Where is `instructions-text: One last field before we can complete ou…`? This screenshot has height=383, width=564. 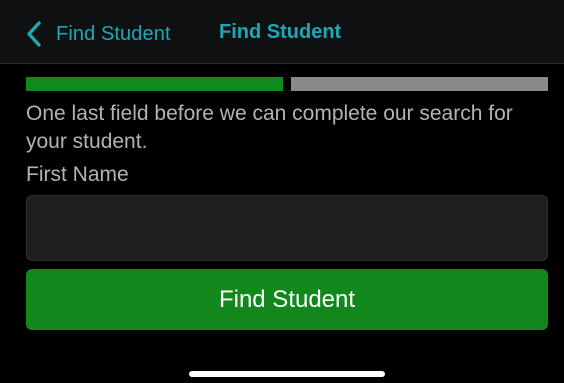
instructions-text: One last field before we can complete ou… is located at coordinates (269, 127).